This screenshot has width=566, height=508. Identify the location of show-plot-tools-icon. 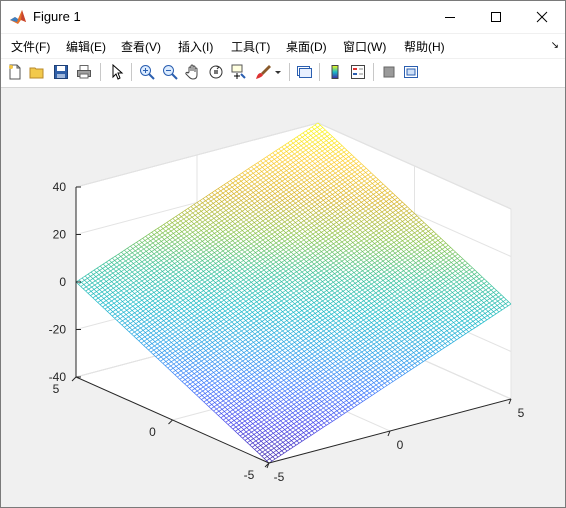
(411, 72).